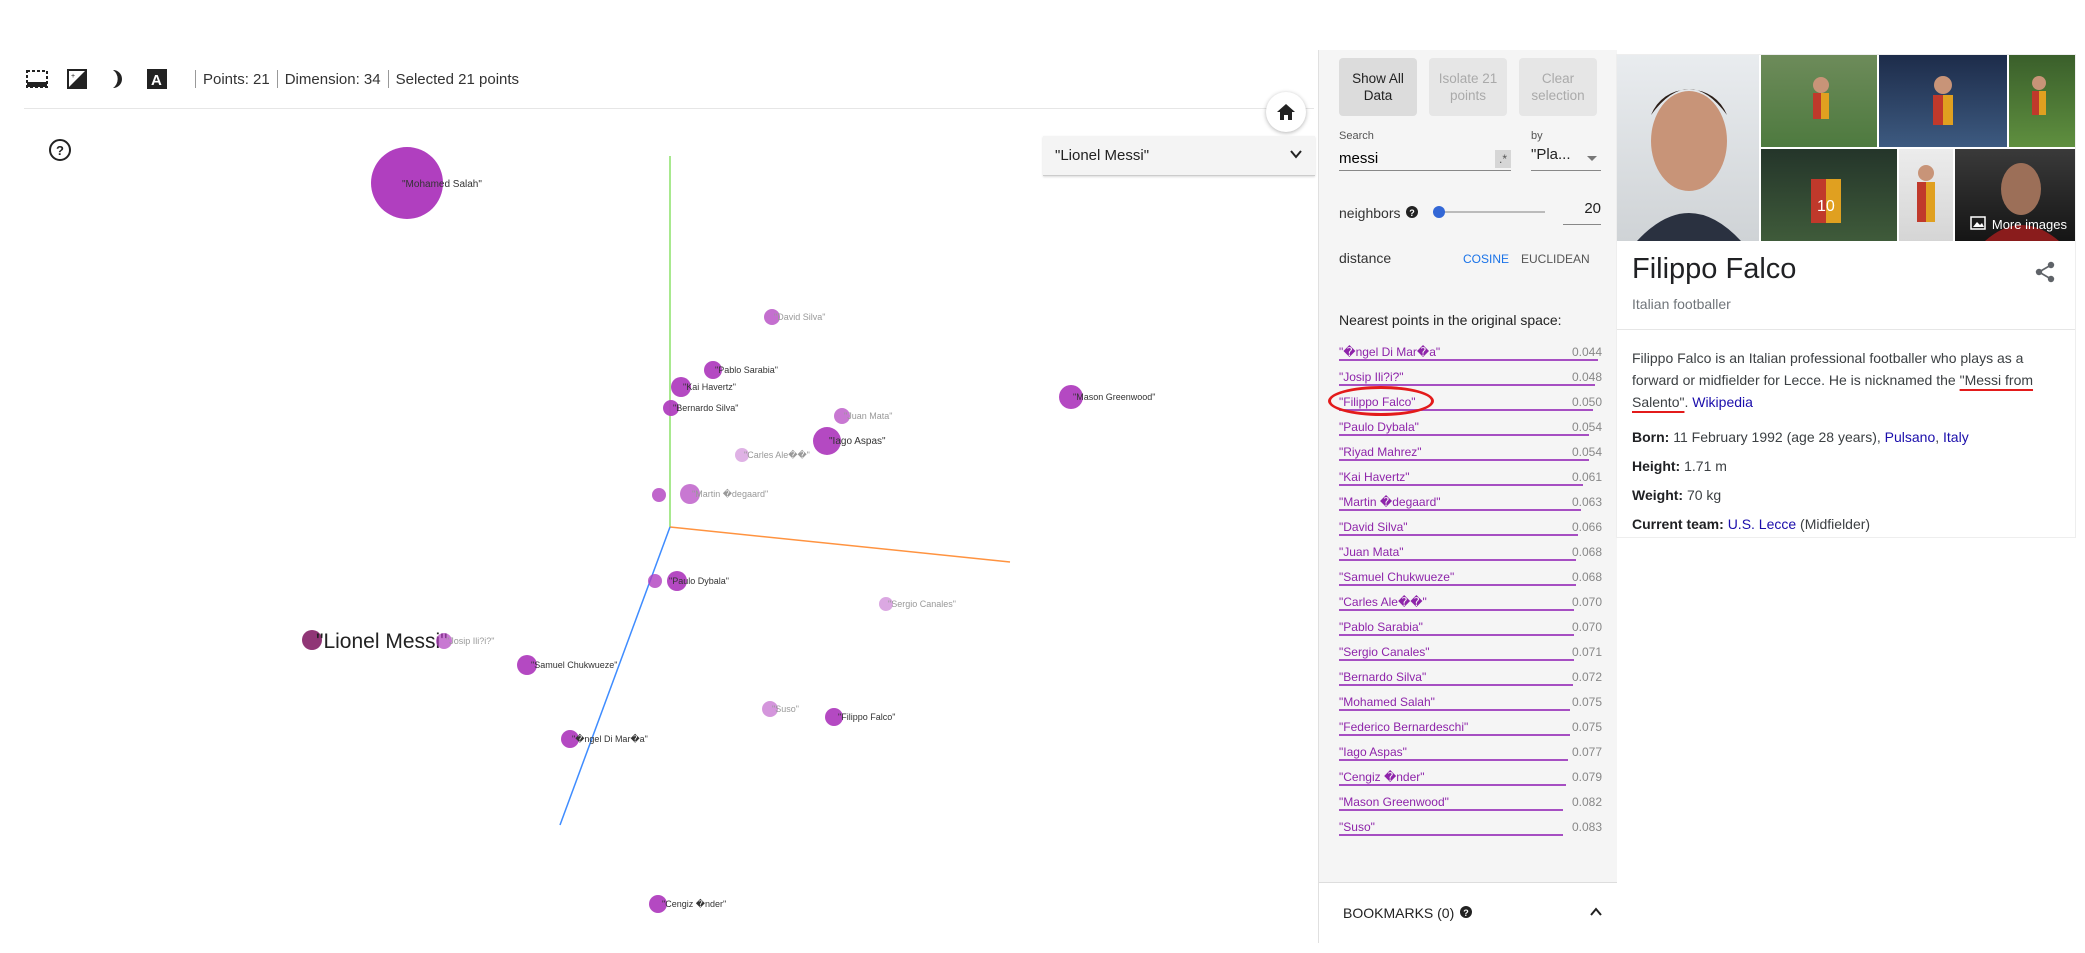 This screenshot has width=2085, height=953. Describe the element at coordinates (860, 717) in the screenshot. I see `scene-point-group: "Filippo Falco"` at that location.